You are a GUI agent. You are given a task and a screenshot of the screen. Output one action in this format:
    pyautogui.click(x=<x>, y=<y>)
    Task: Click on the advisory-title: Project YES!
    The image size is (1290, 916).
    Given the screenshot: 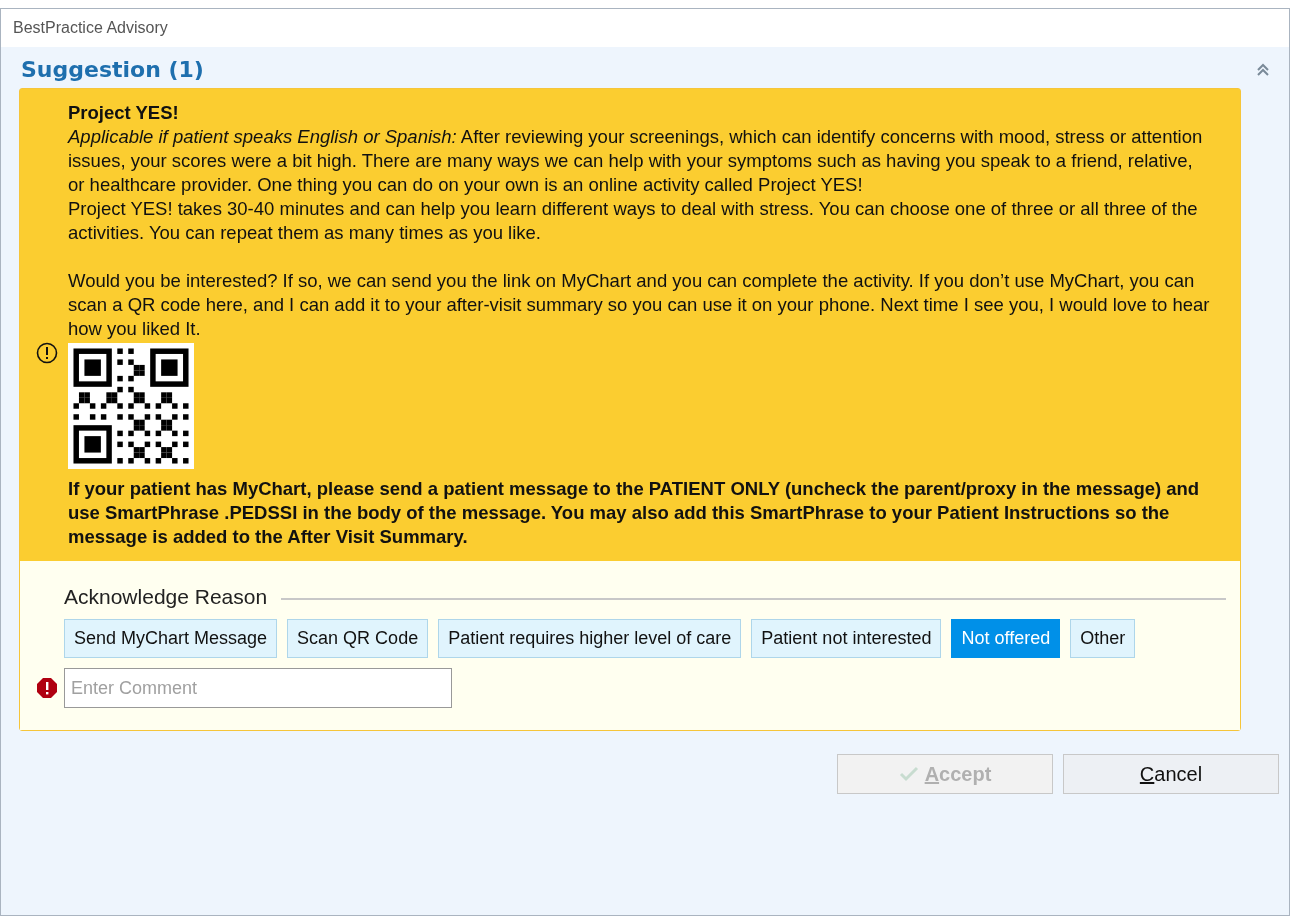 What is the action you would take?
    pyautogui.click(x=124, y=113)
    